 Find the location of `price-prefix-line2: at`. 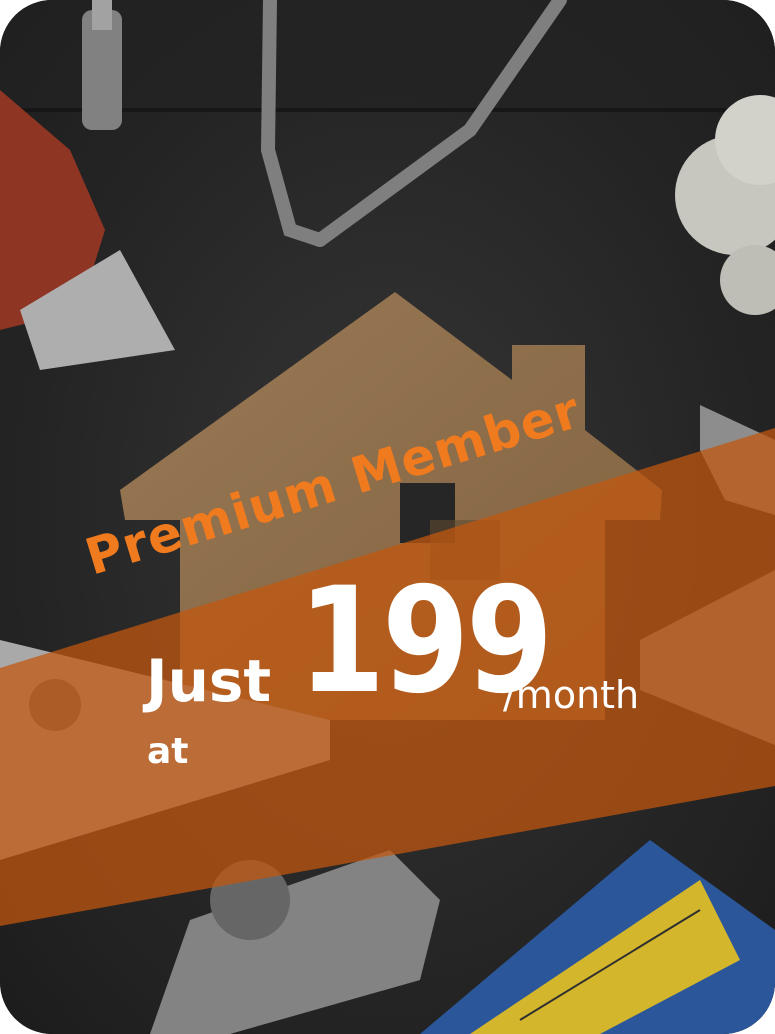

price-prefix-line2: at is located at coordinates (168, 751).